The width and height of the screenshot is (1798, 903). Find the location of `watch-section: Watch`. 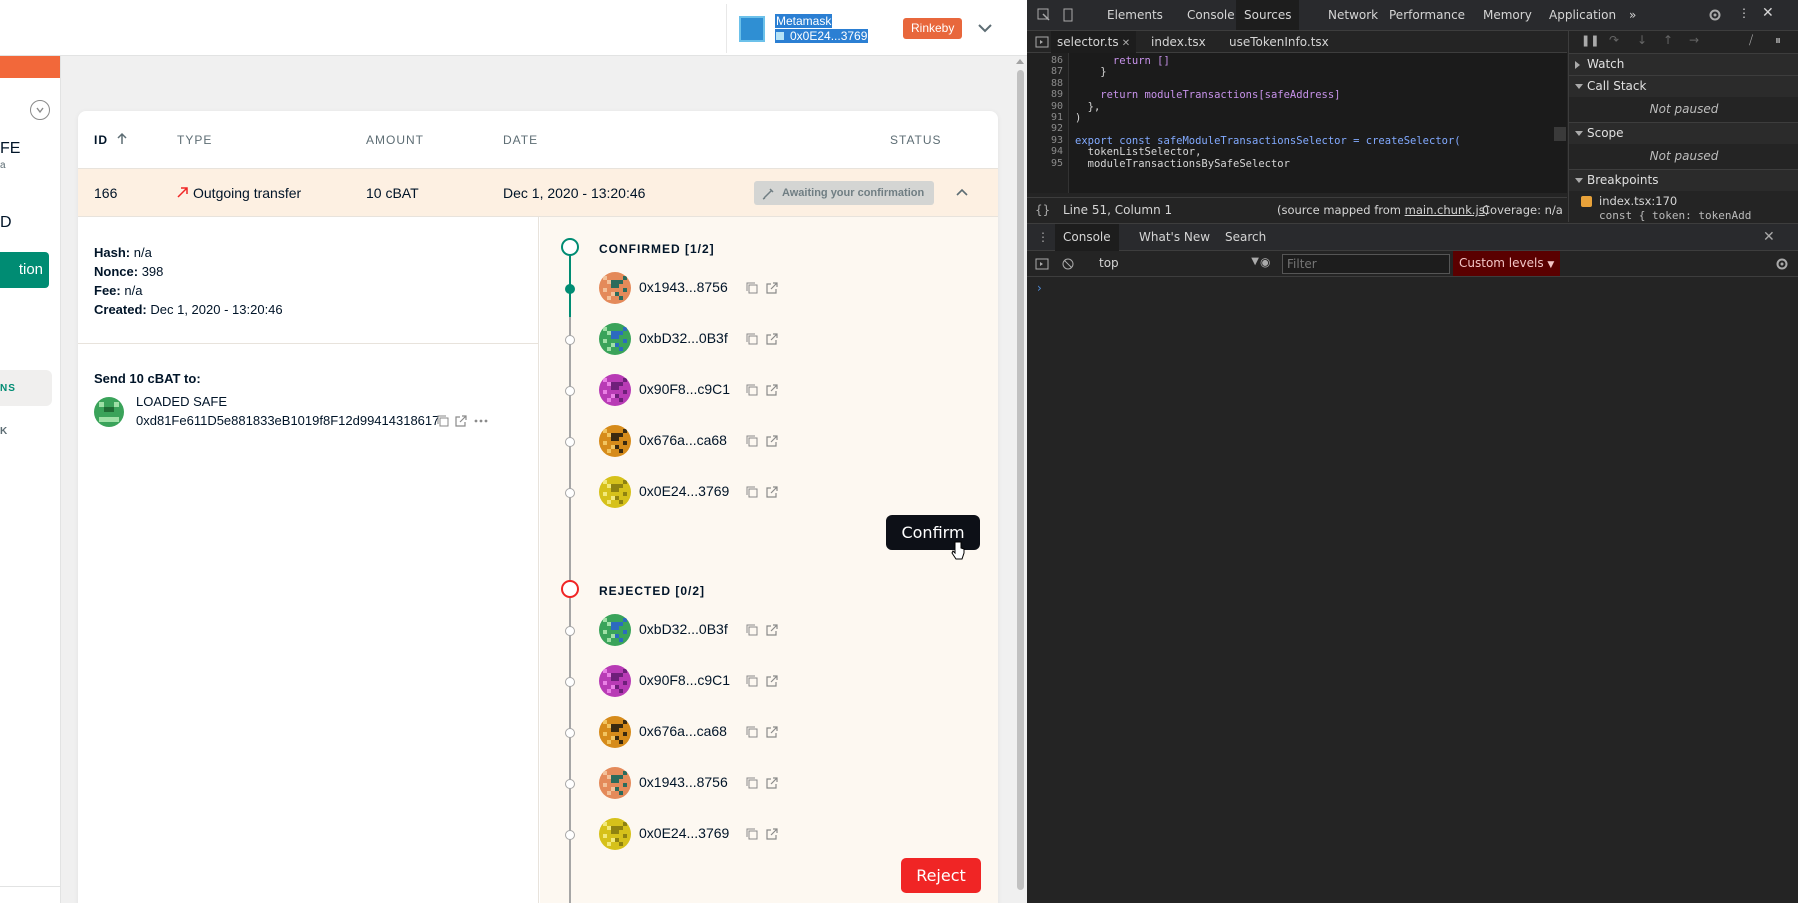

watch-section: Watch is located at coordinates (1683, 64).